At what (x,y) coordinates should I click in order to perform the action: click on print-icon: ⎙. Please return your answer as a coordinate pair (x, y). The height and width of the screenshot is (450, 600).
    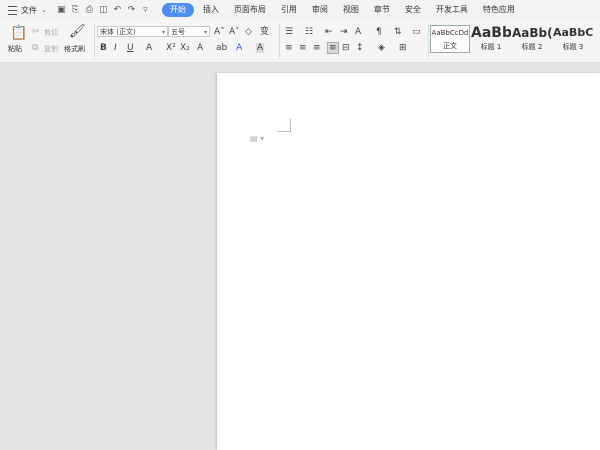
    Looking at the image, I should click on (89, 10).